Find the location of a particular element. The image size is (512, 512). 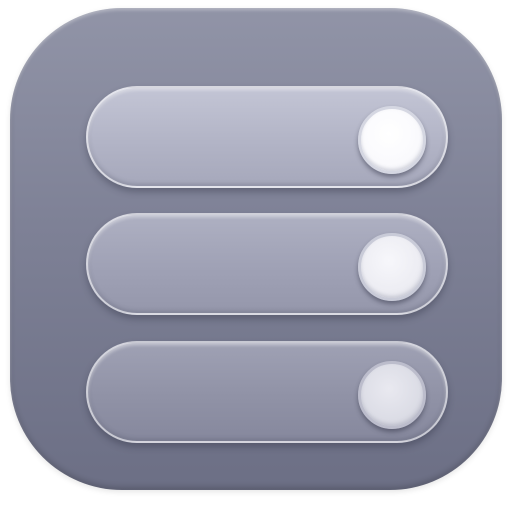

toggle-knob-1-icon is located at coordinates (392, 140).